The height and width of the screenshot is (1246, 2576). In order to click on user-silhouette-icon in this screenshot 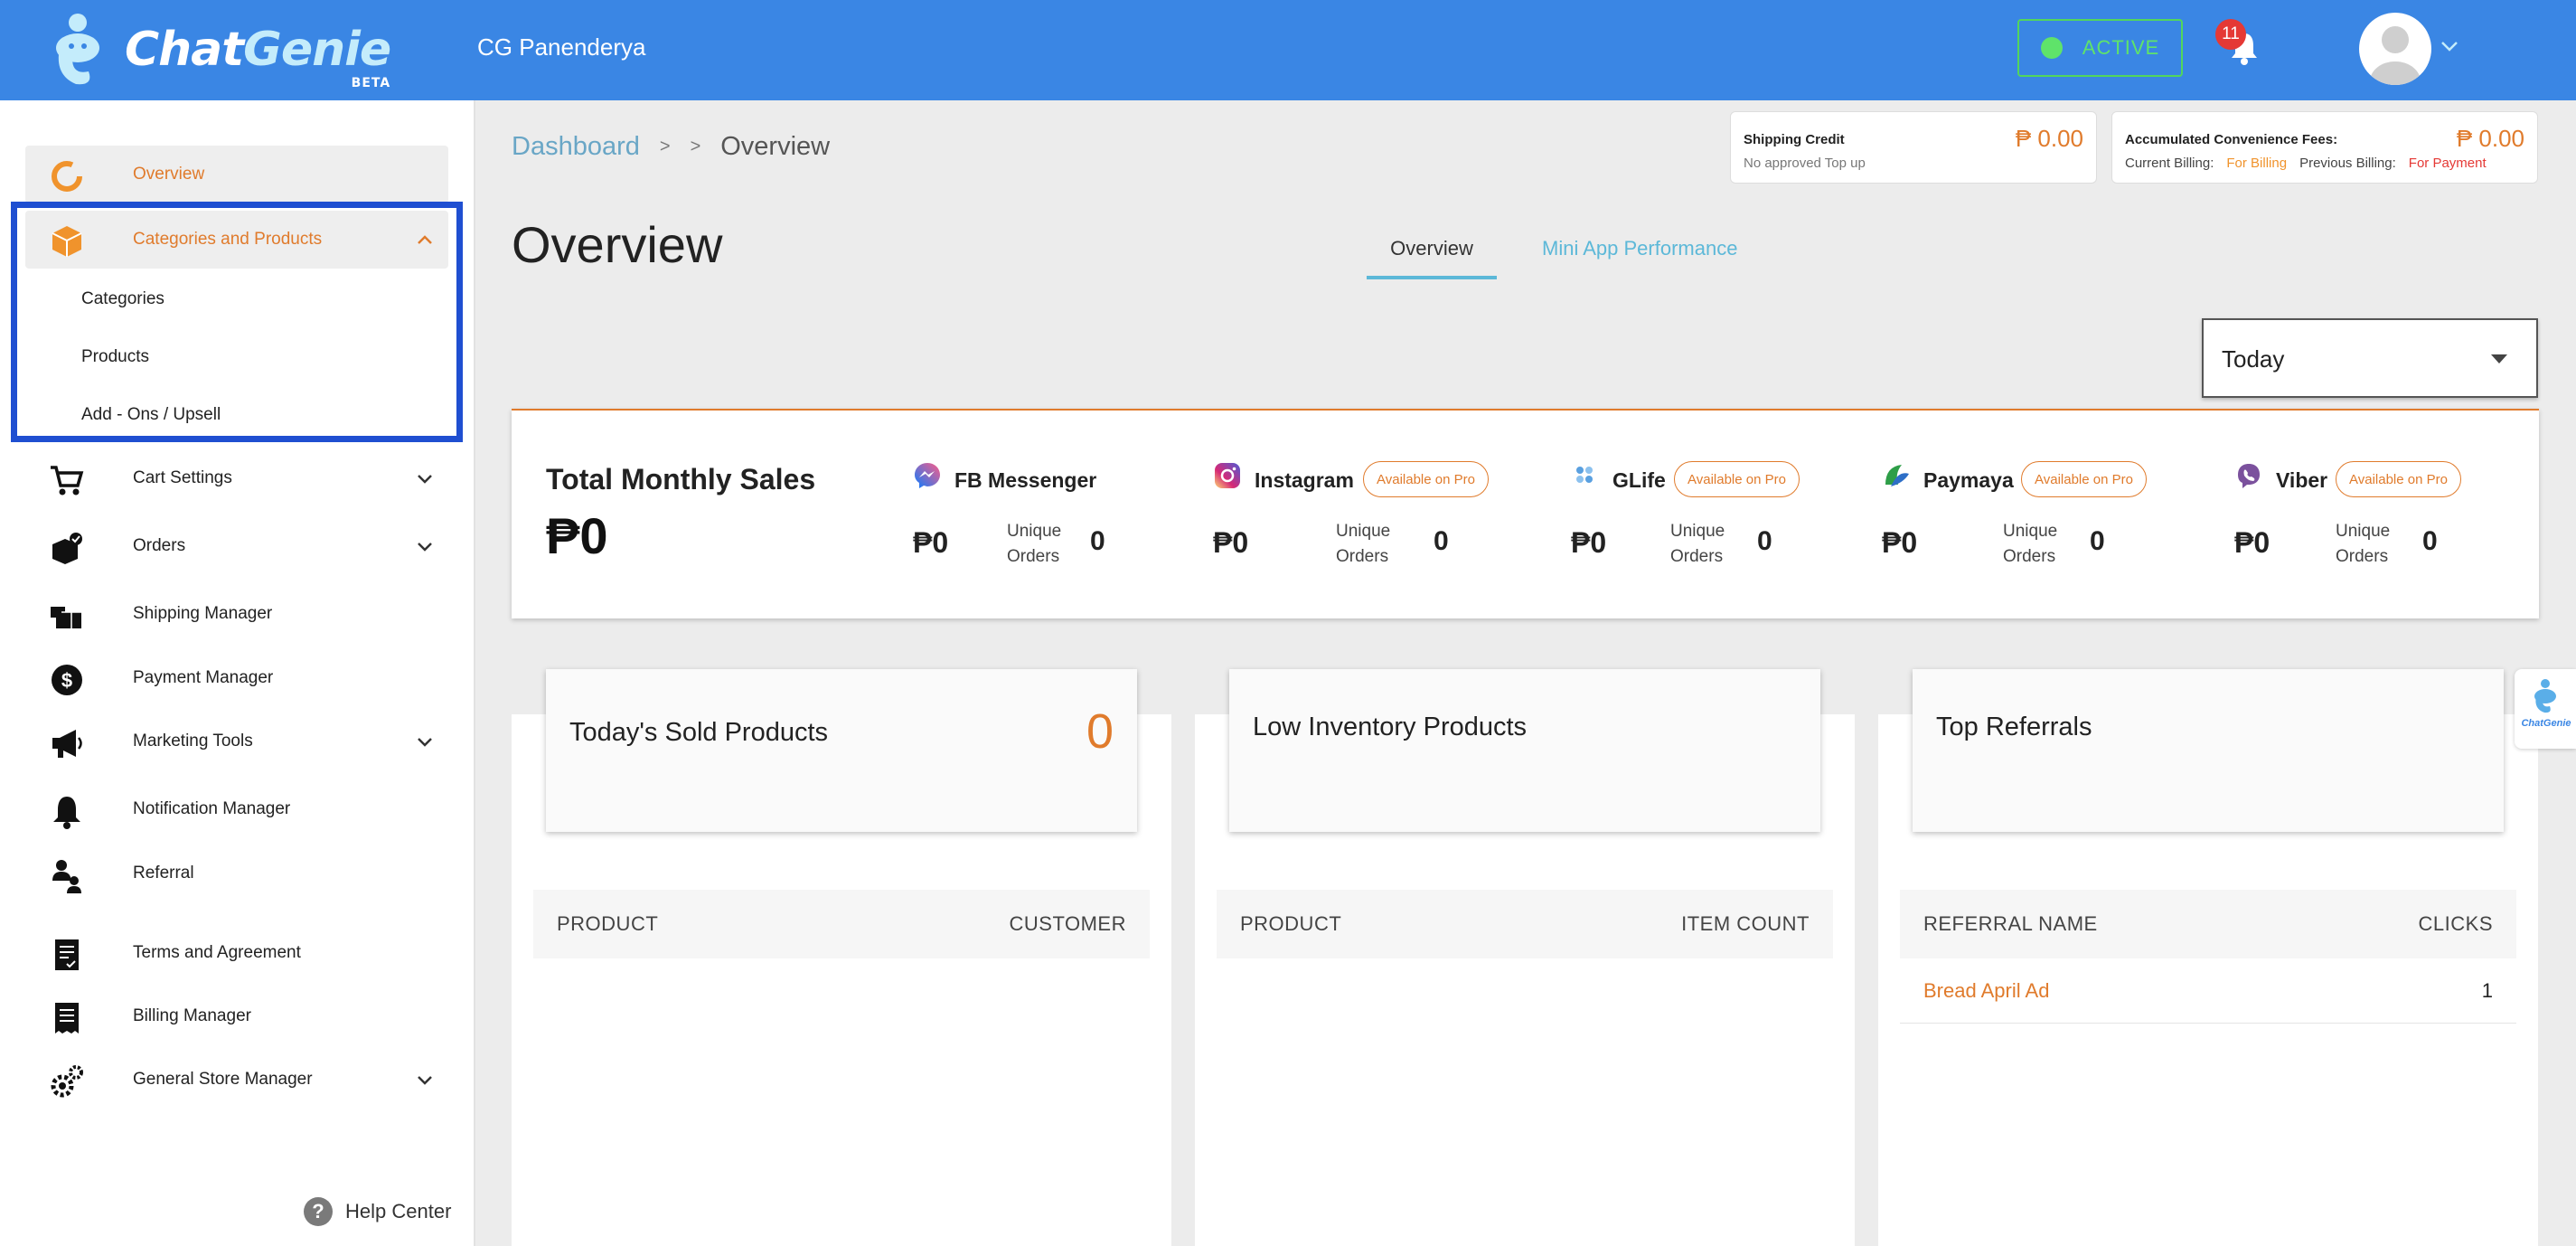, I will do `click(2395, 56)`.